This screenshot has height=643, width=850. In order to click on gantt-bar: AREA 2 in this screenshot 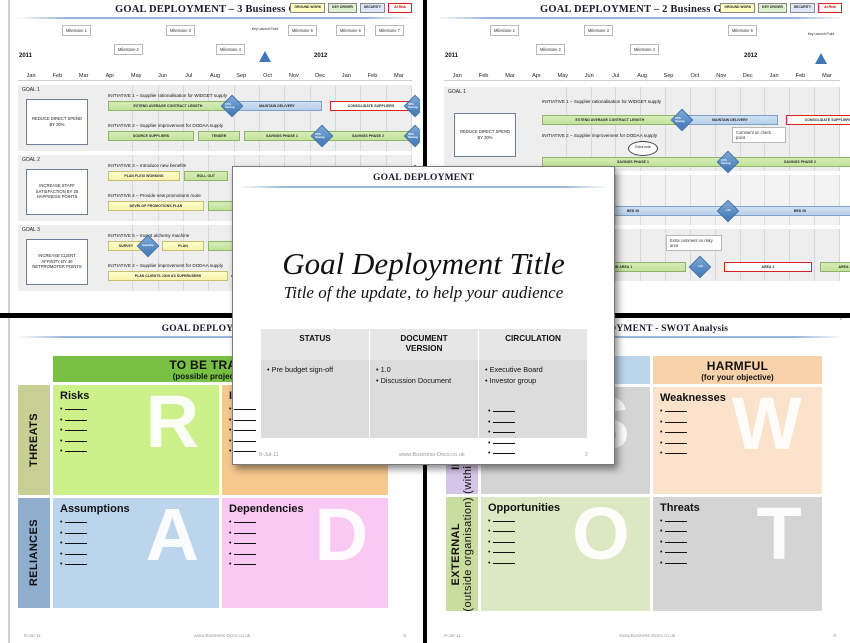, I will do `click(768, 266)`.